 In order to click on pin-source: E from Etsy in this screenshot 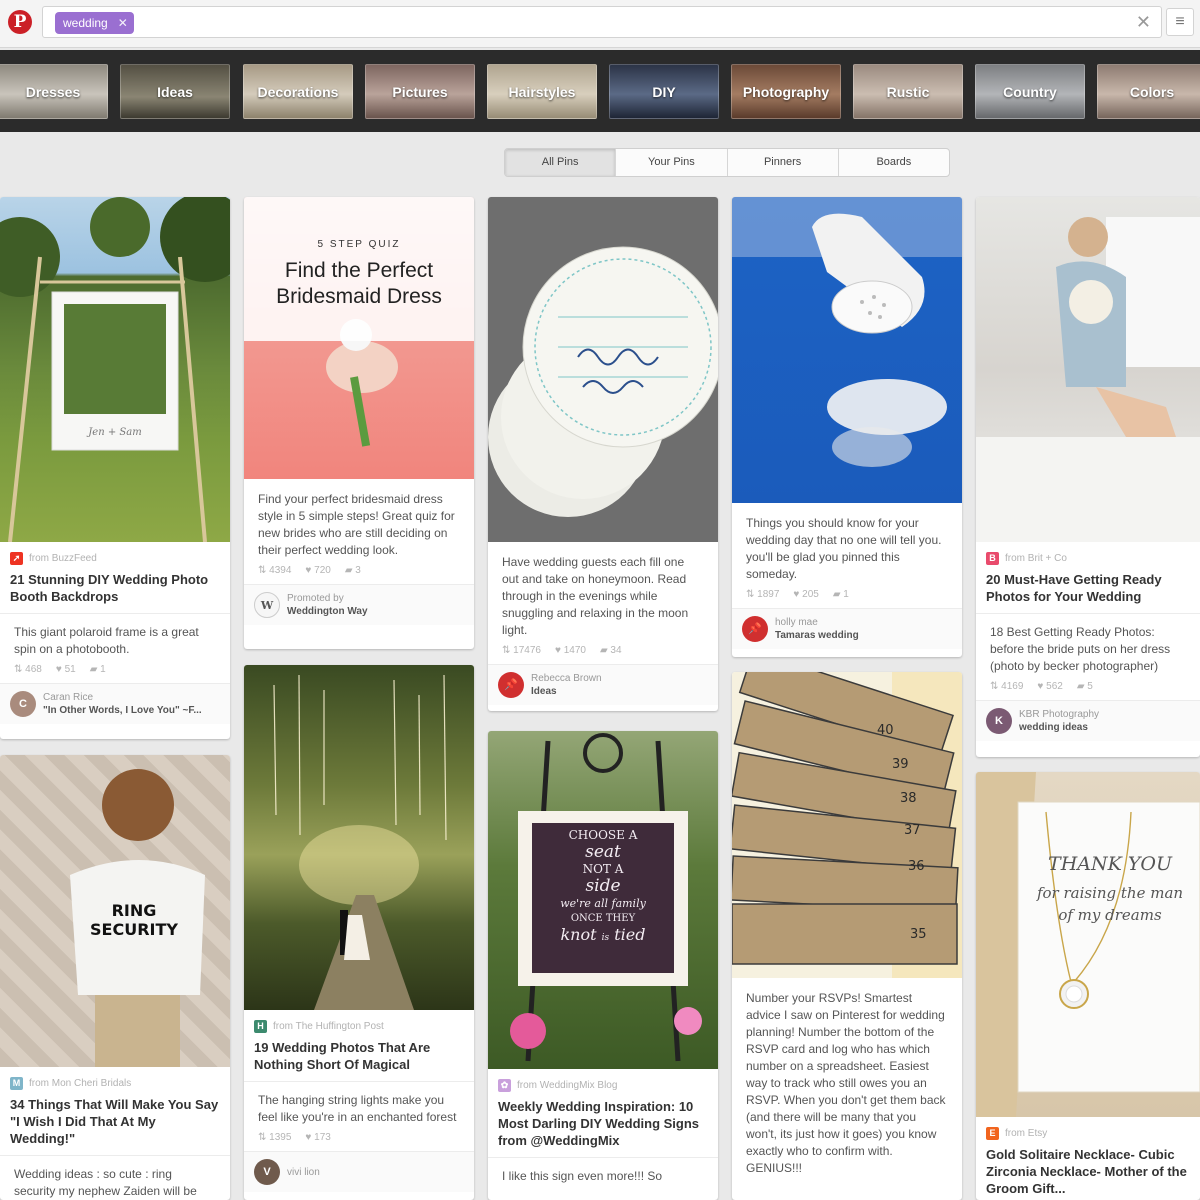, I will do `click(1088, 1128)`.